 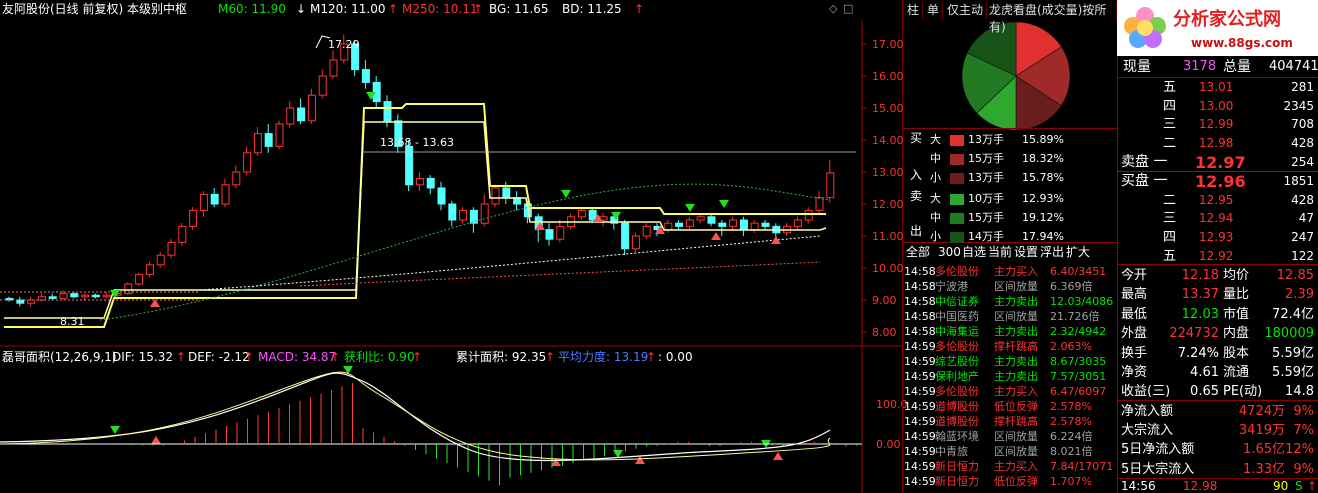 I want to click on tick-row: 14:59 新日恒力 主力买入 7.84/17071, so click(x=1009, y=466).